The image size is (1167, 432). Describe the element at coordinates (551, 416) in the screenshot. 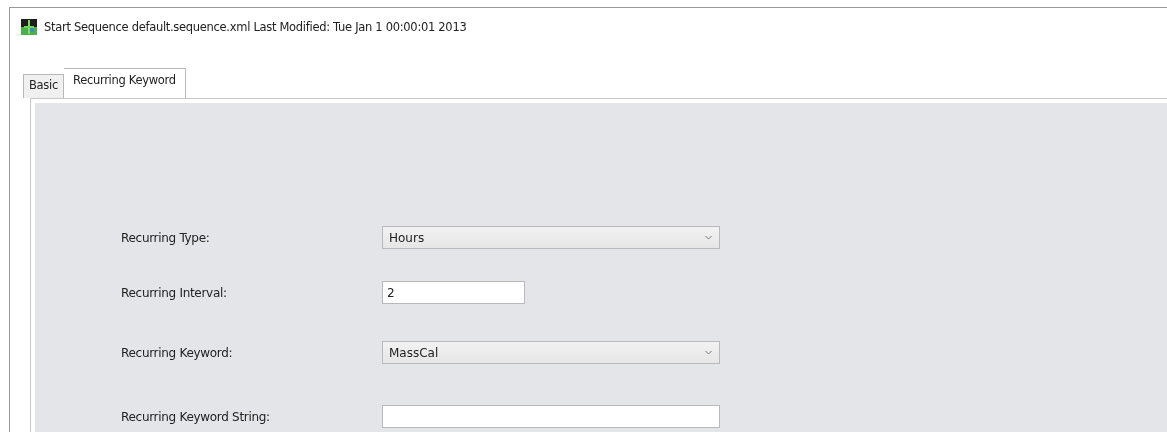

I see `input-field` at that location.